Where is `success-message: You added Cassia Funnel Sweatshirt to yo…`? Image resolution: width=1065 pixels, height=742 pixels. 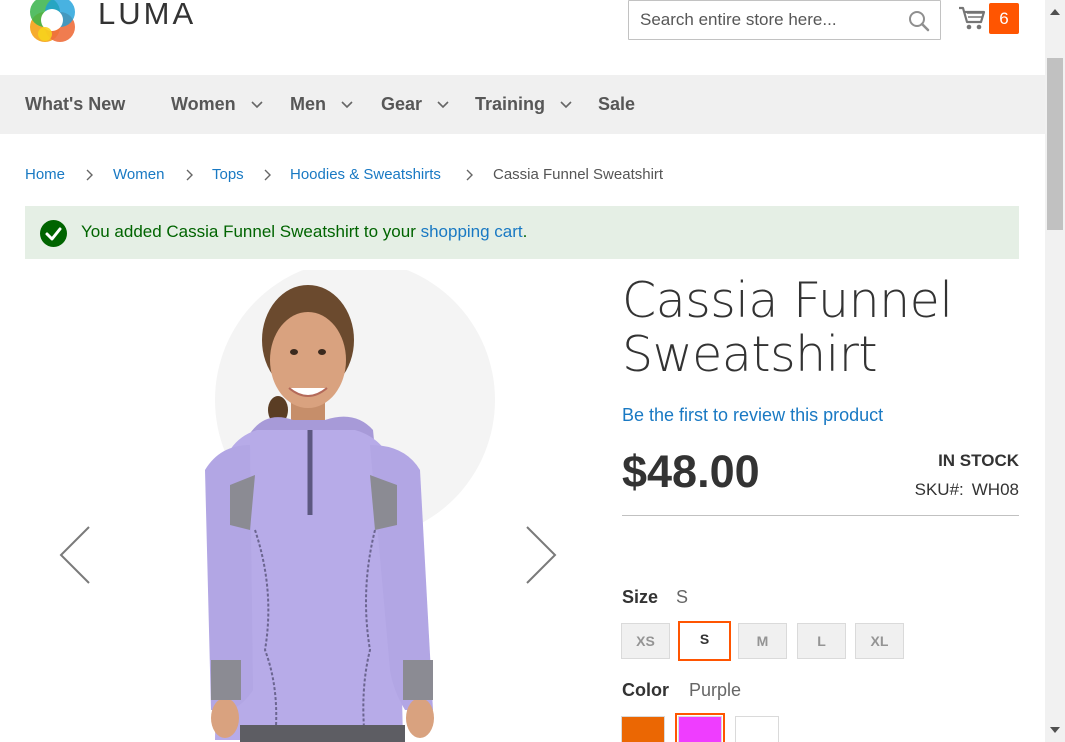
success-message: You added Cassia Funnel Sweatshirt to yo… is located at coordinates (522, 232).